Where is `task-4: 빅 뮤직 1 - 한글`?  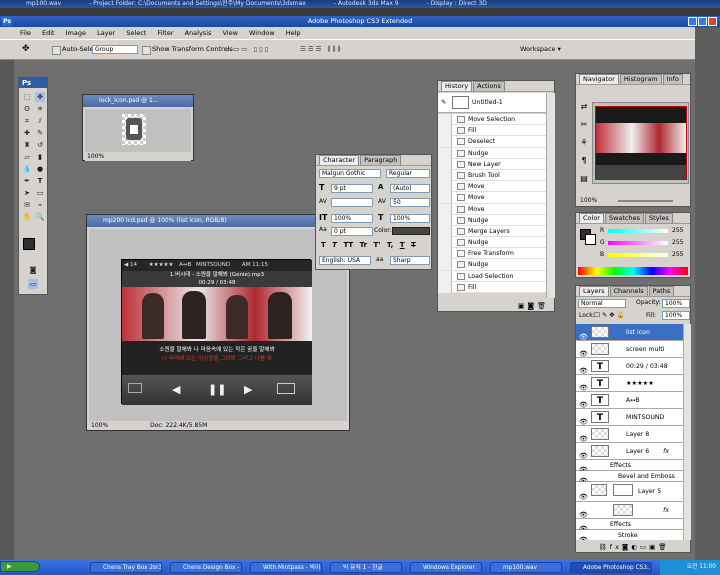
task-4: 빅 뮤직 1 - 한글 is located at coordinates (366, 567).